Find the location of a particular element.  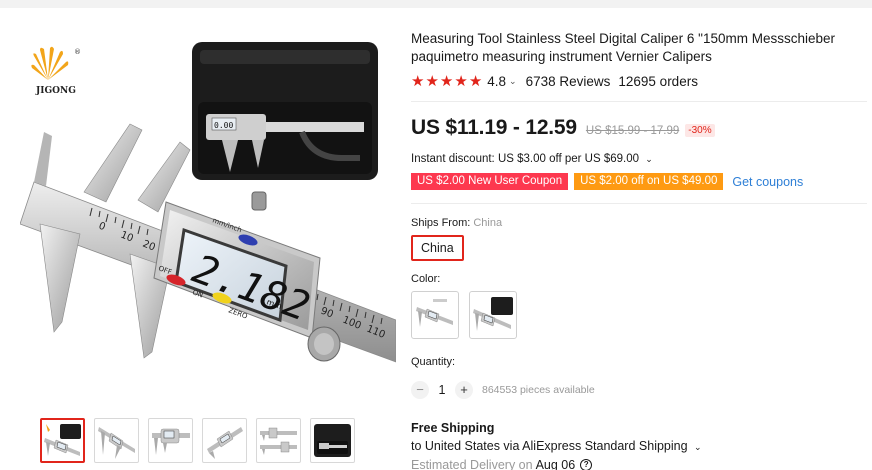

reviews-link: 6738 Reviews is located at coordinates (568, 81).